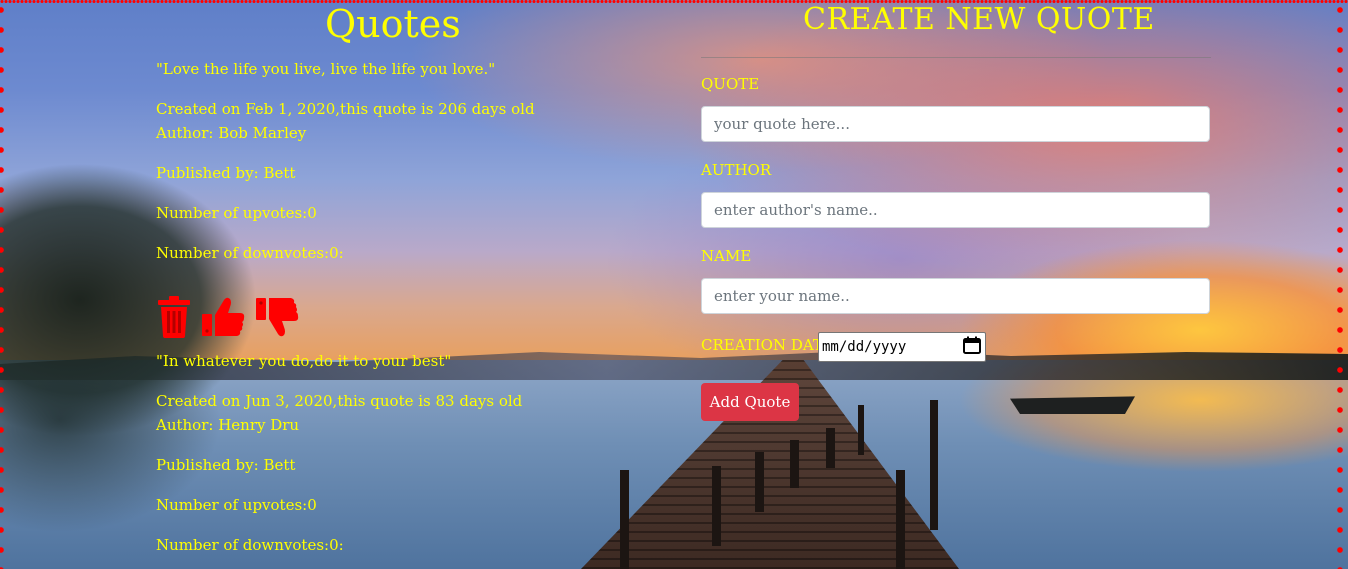  Describe the element at coordinates (393, 24) in the screenshot. I see `quotes-title: Quotes` at that location.